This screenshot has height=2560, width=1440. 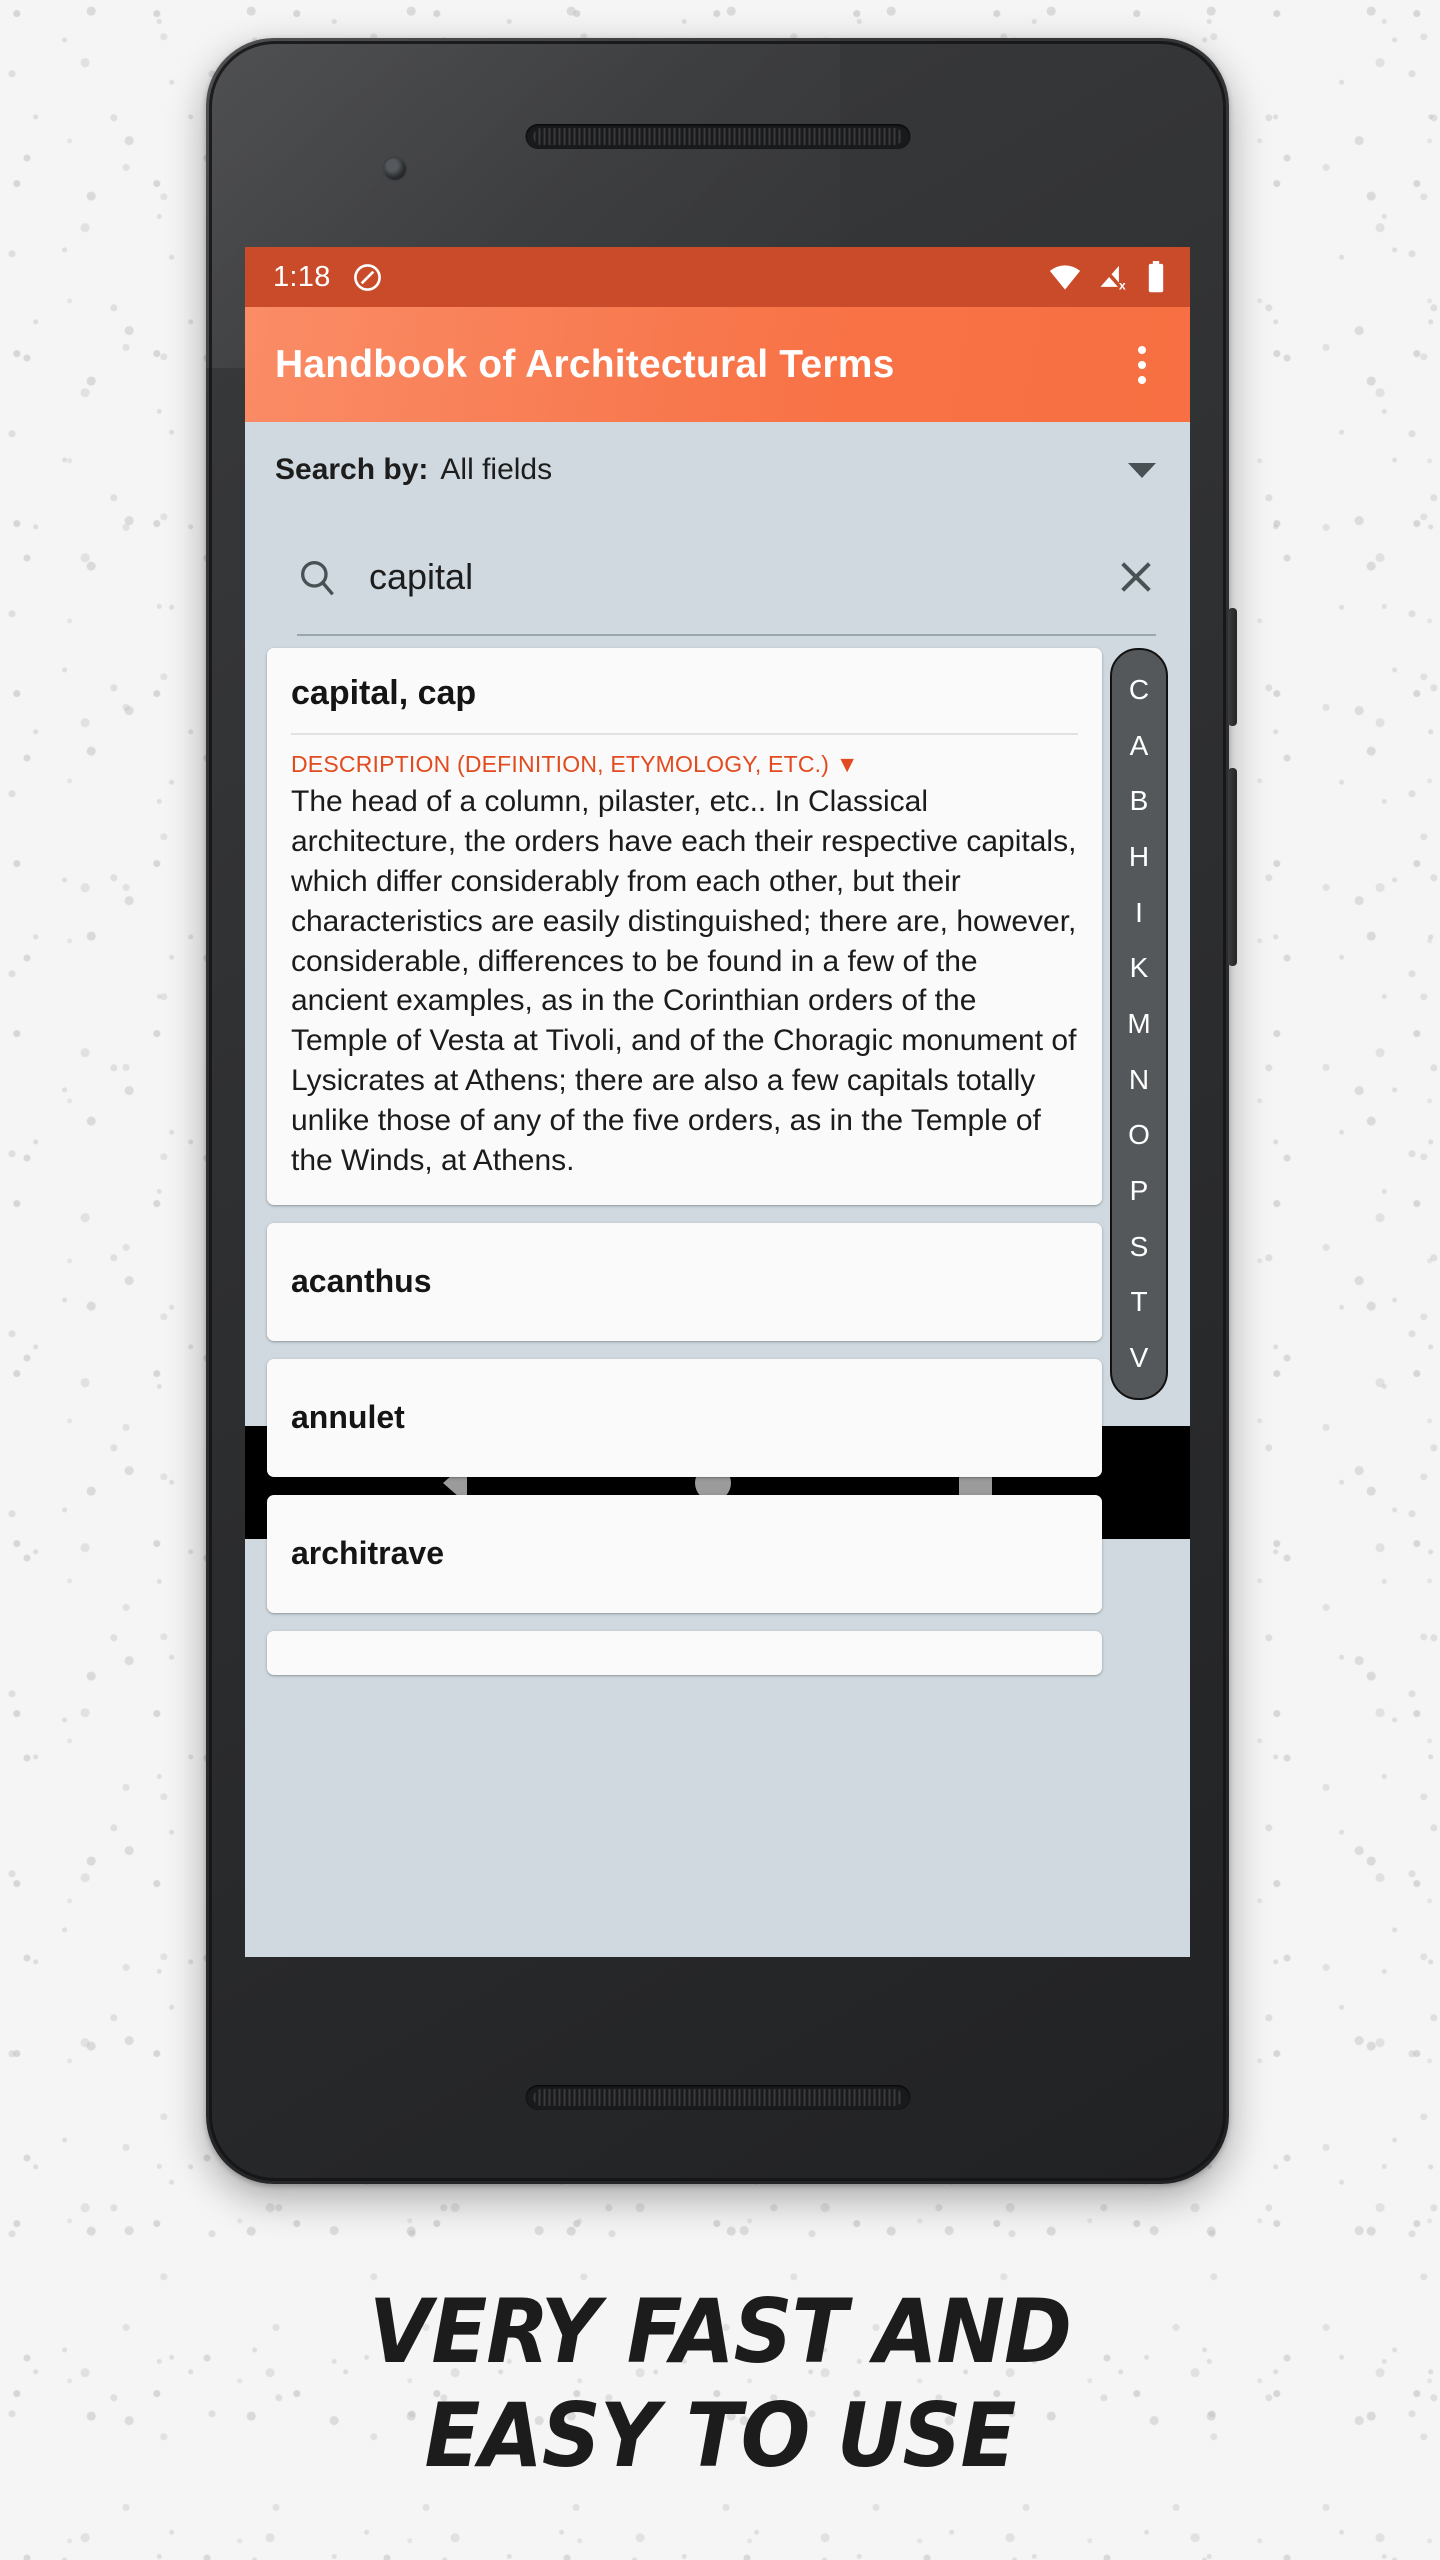 What do you see at coordinates (717, 2097) in the screenshot?
I see `bottom-speaker` at bounding box center [717, 2097].